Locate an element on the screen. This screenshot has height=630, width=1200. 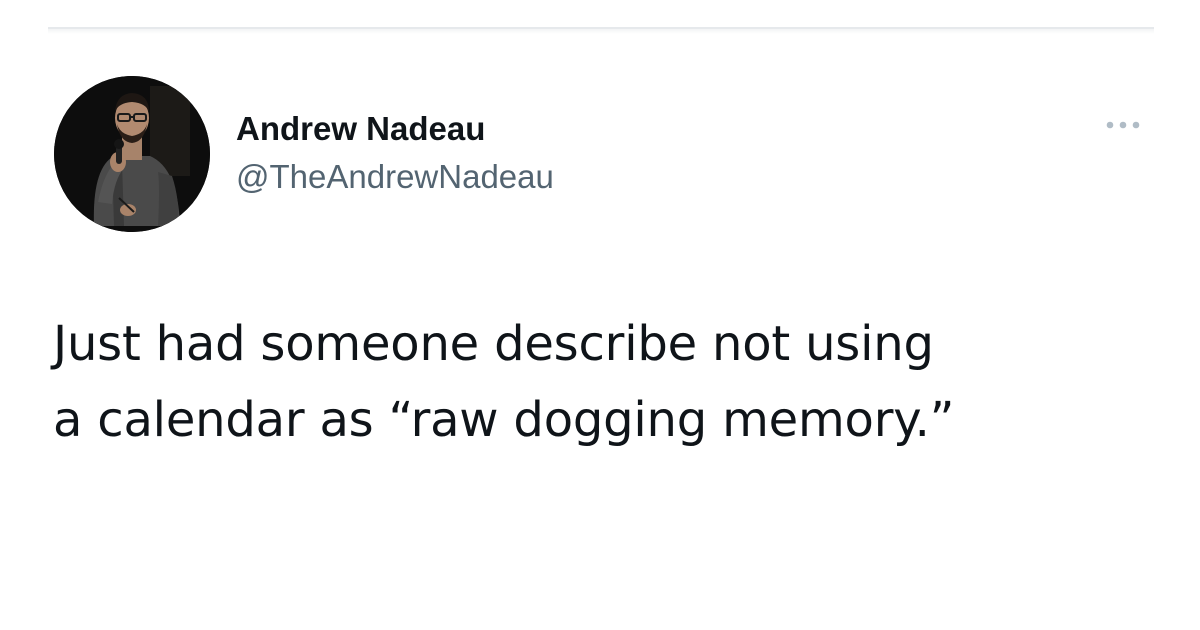
avatar-photo-icon is located at coordinates (132, 154).